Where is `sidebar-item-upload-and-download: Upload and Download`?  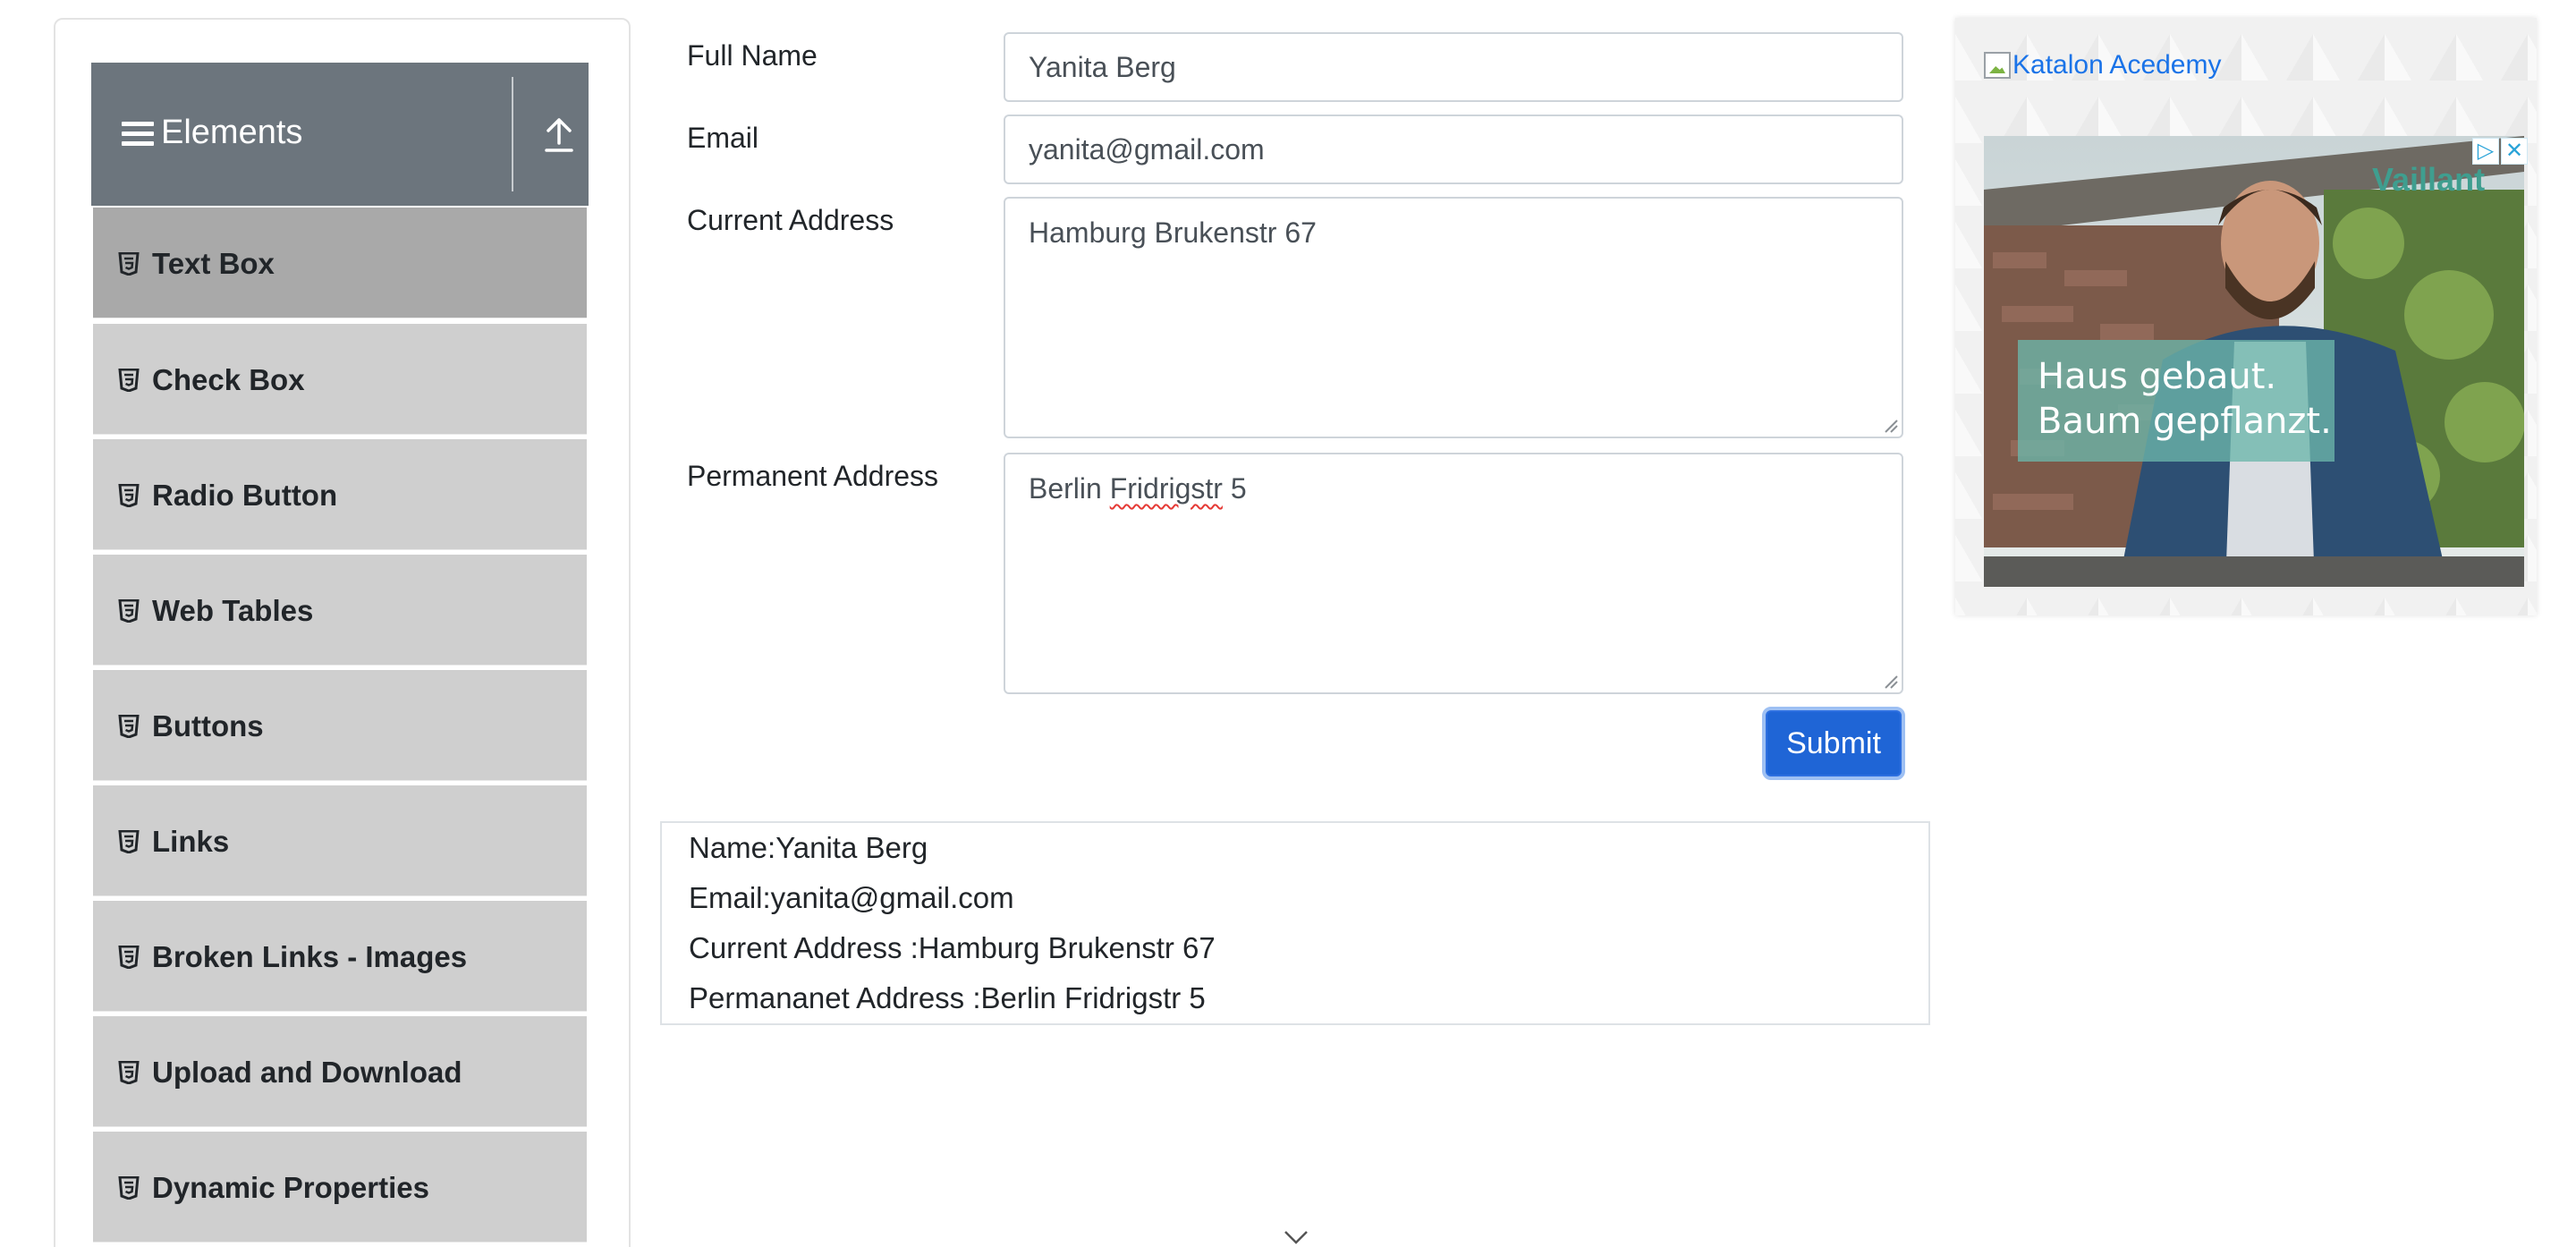 sidebar-item-upload-and-download: Upload and Download is located at coordinates (340, 1071).